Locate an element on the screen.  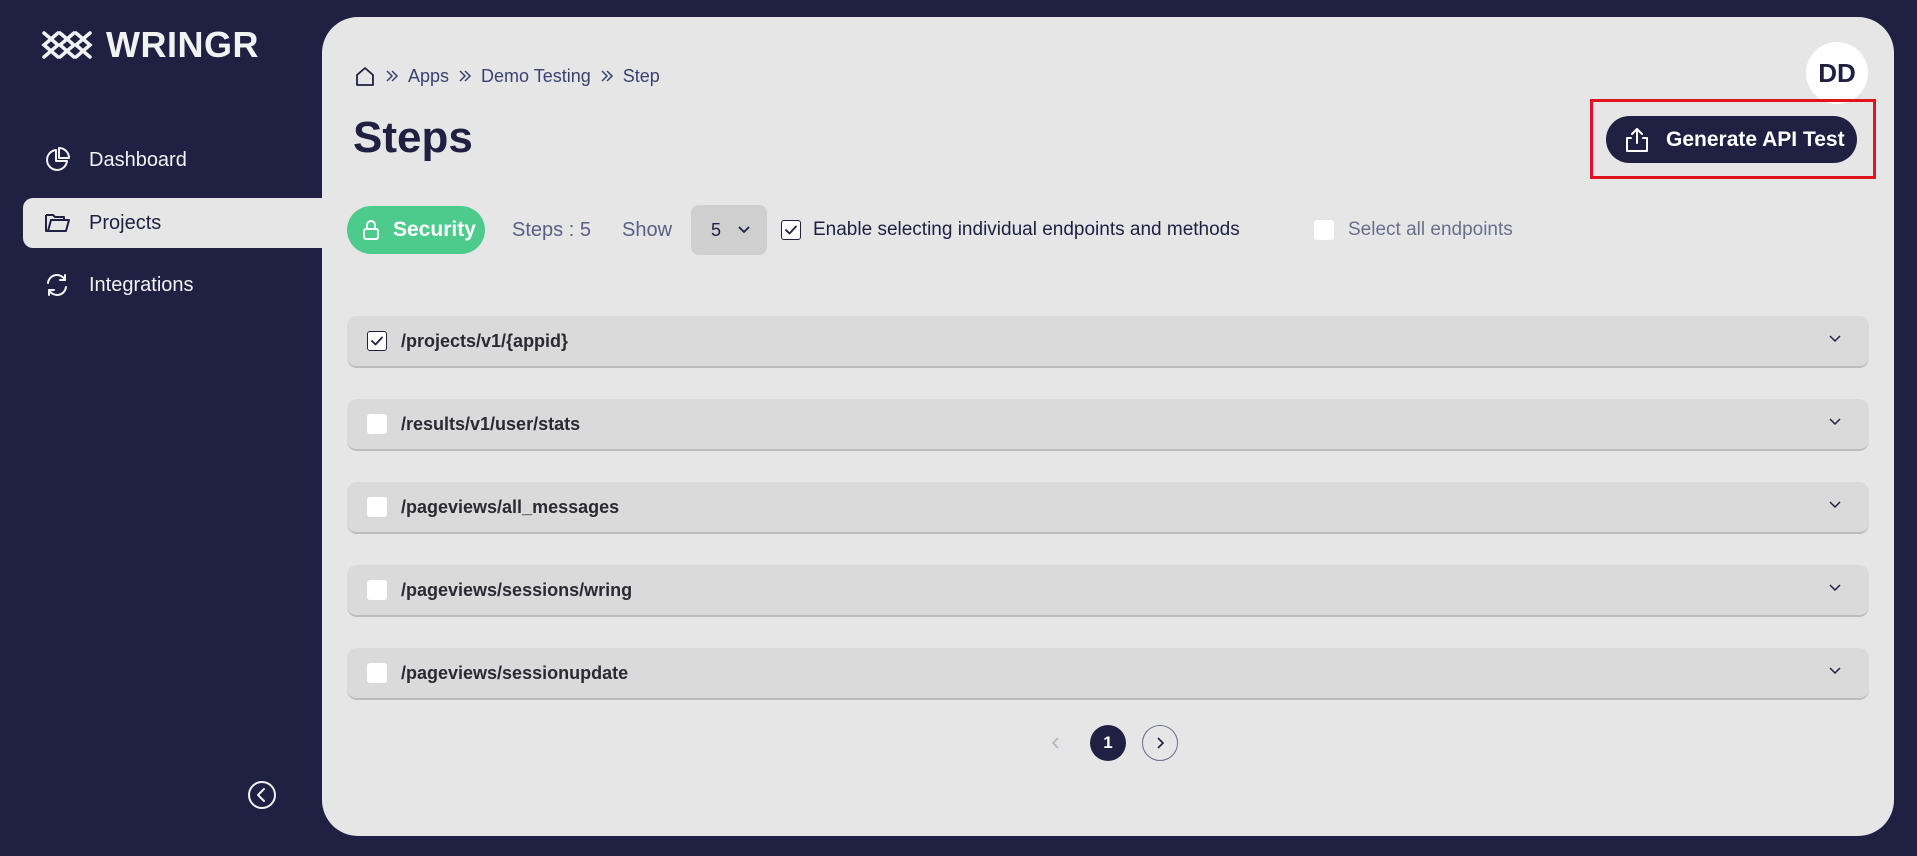
security-label: Security is located at coordinates (434, 229).